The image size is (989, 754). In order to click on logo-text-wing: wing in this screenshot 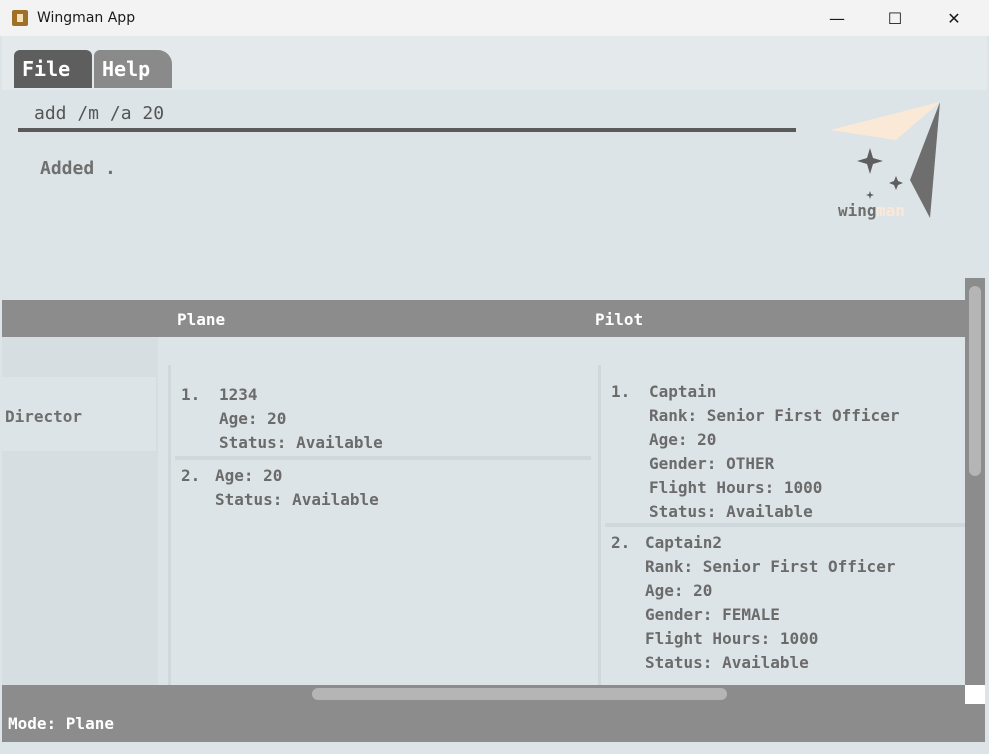, I will do `click(857, 210)`.